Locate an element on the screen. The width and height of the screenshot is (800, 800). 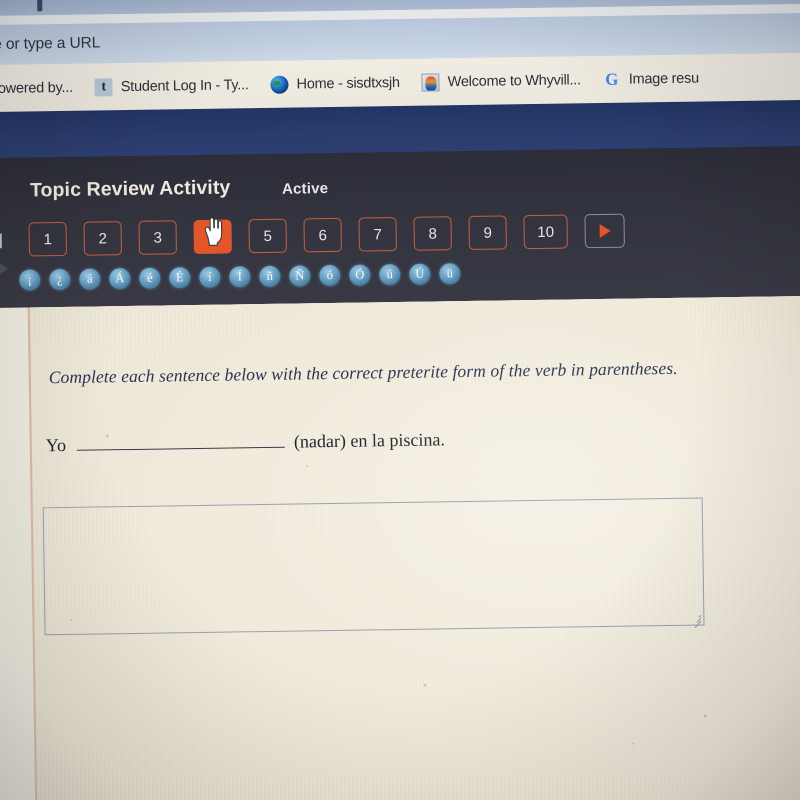
page-button-2: 2 is located at coordinates (102, 238).